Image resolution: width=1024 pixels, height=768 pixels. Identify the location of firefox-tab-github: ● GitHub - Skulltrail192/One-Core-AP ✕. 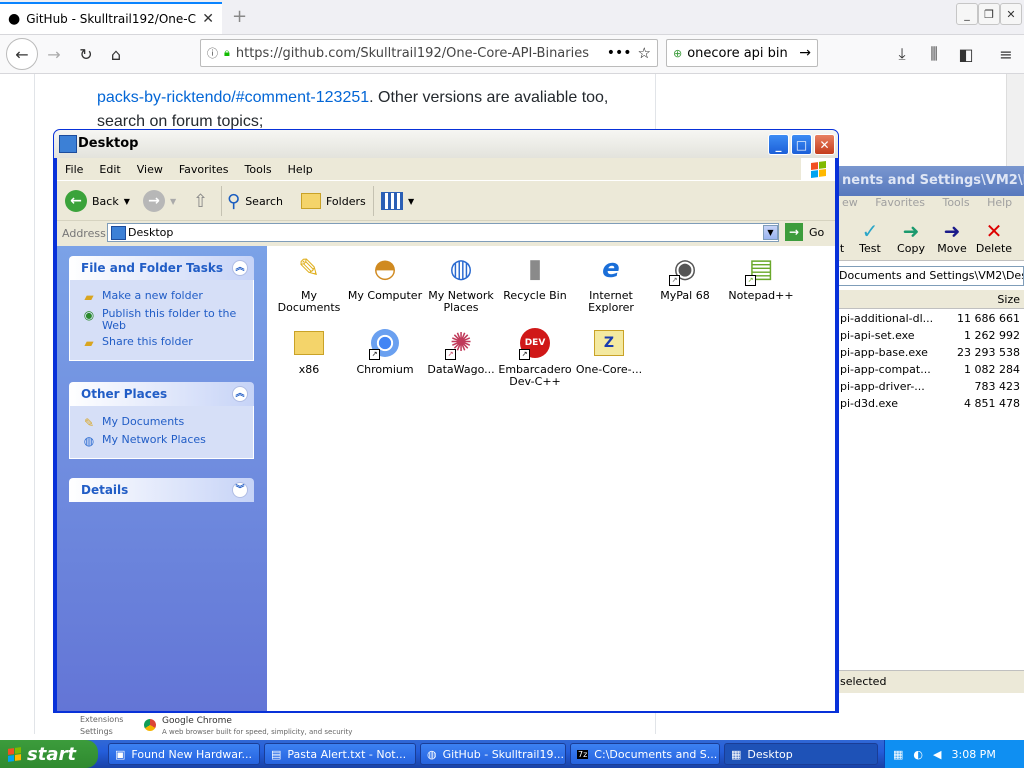
(111, 18).